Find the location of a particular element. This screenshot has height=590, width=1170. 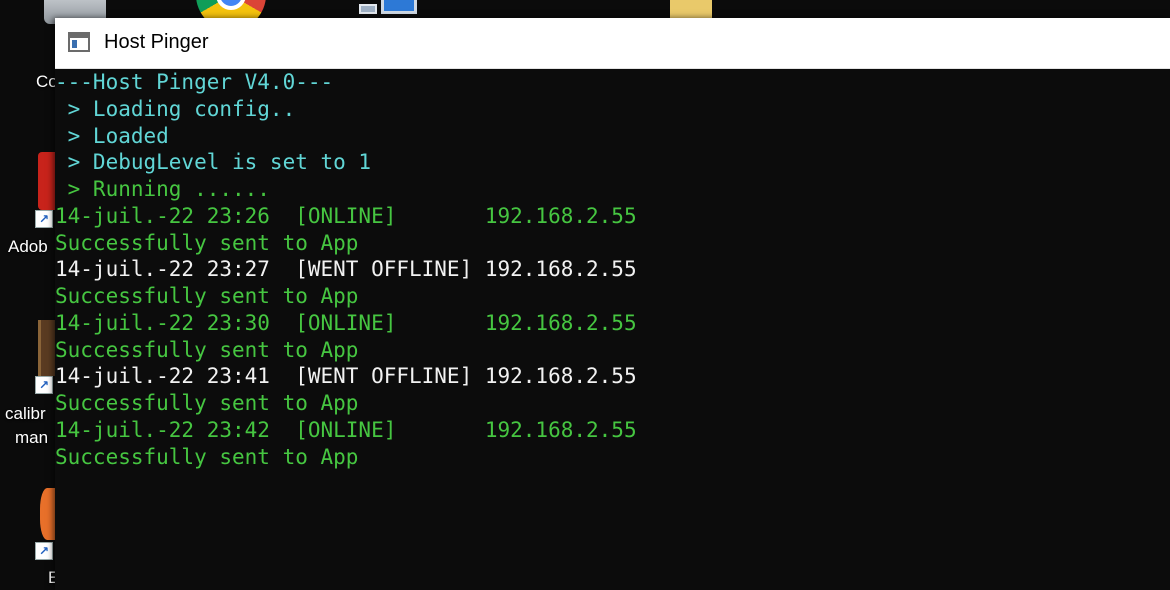

window-titlebar: Host Pinger is located at coordinates (612, 43).